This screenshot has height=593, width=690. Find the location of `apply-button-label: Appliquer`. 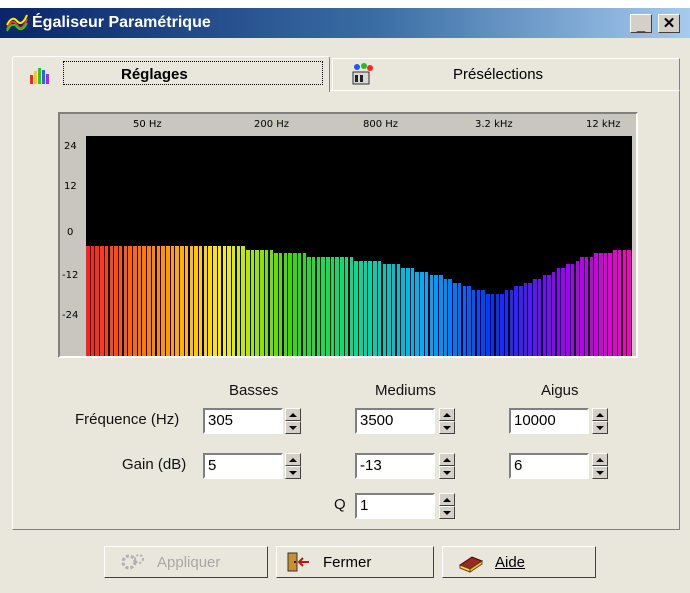

apply-button-label: Appliquer is located at coordinates (189, 562).